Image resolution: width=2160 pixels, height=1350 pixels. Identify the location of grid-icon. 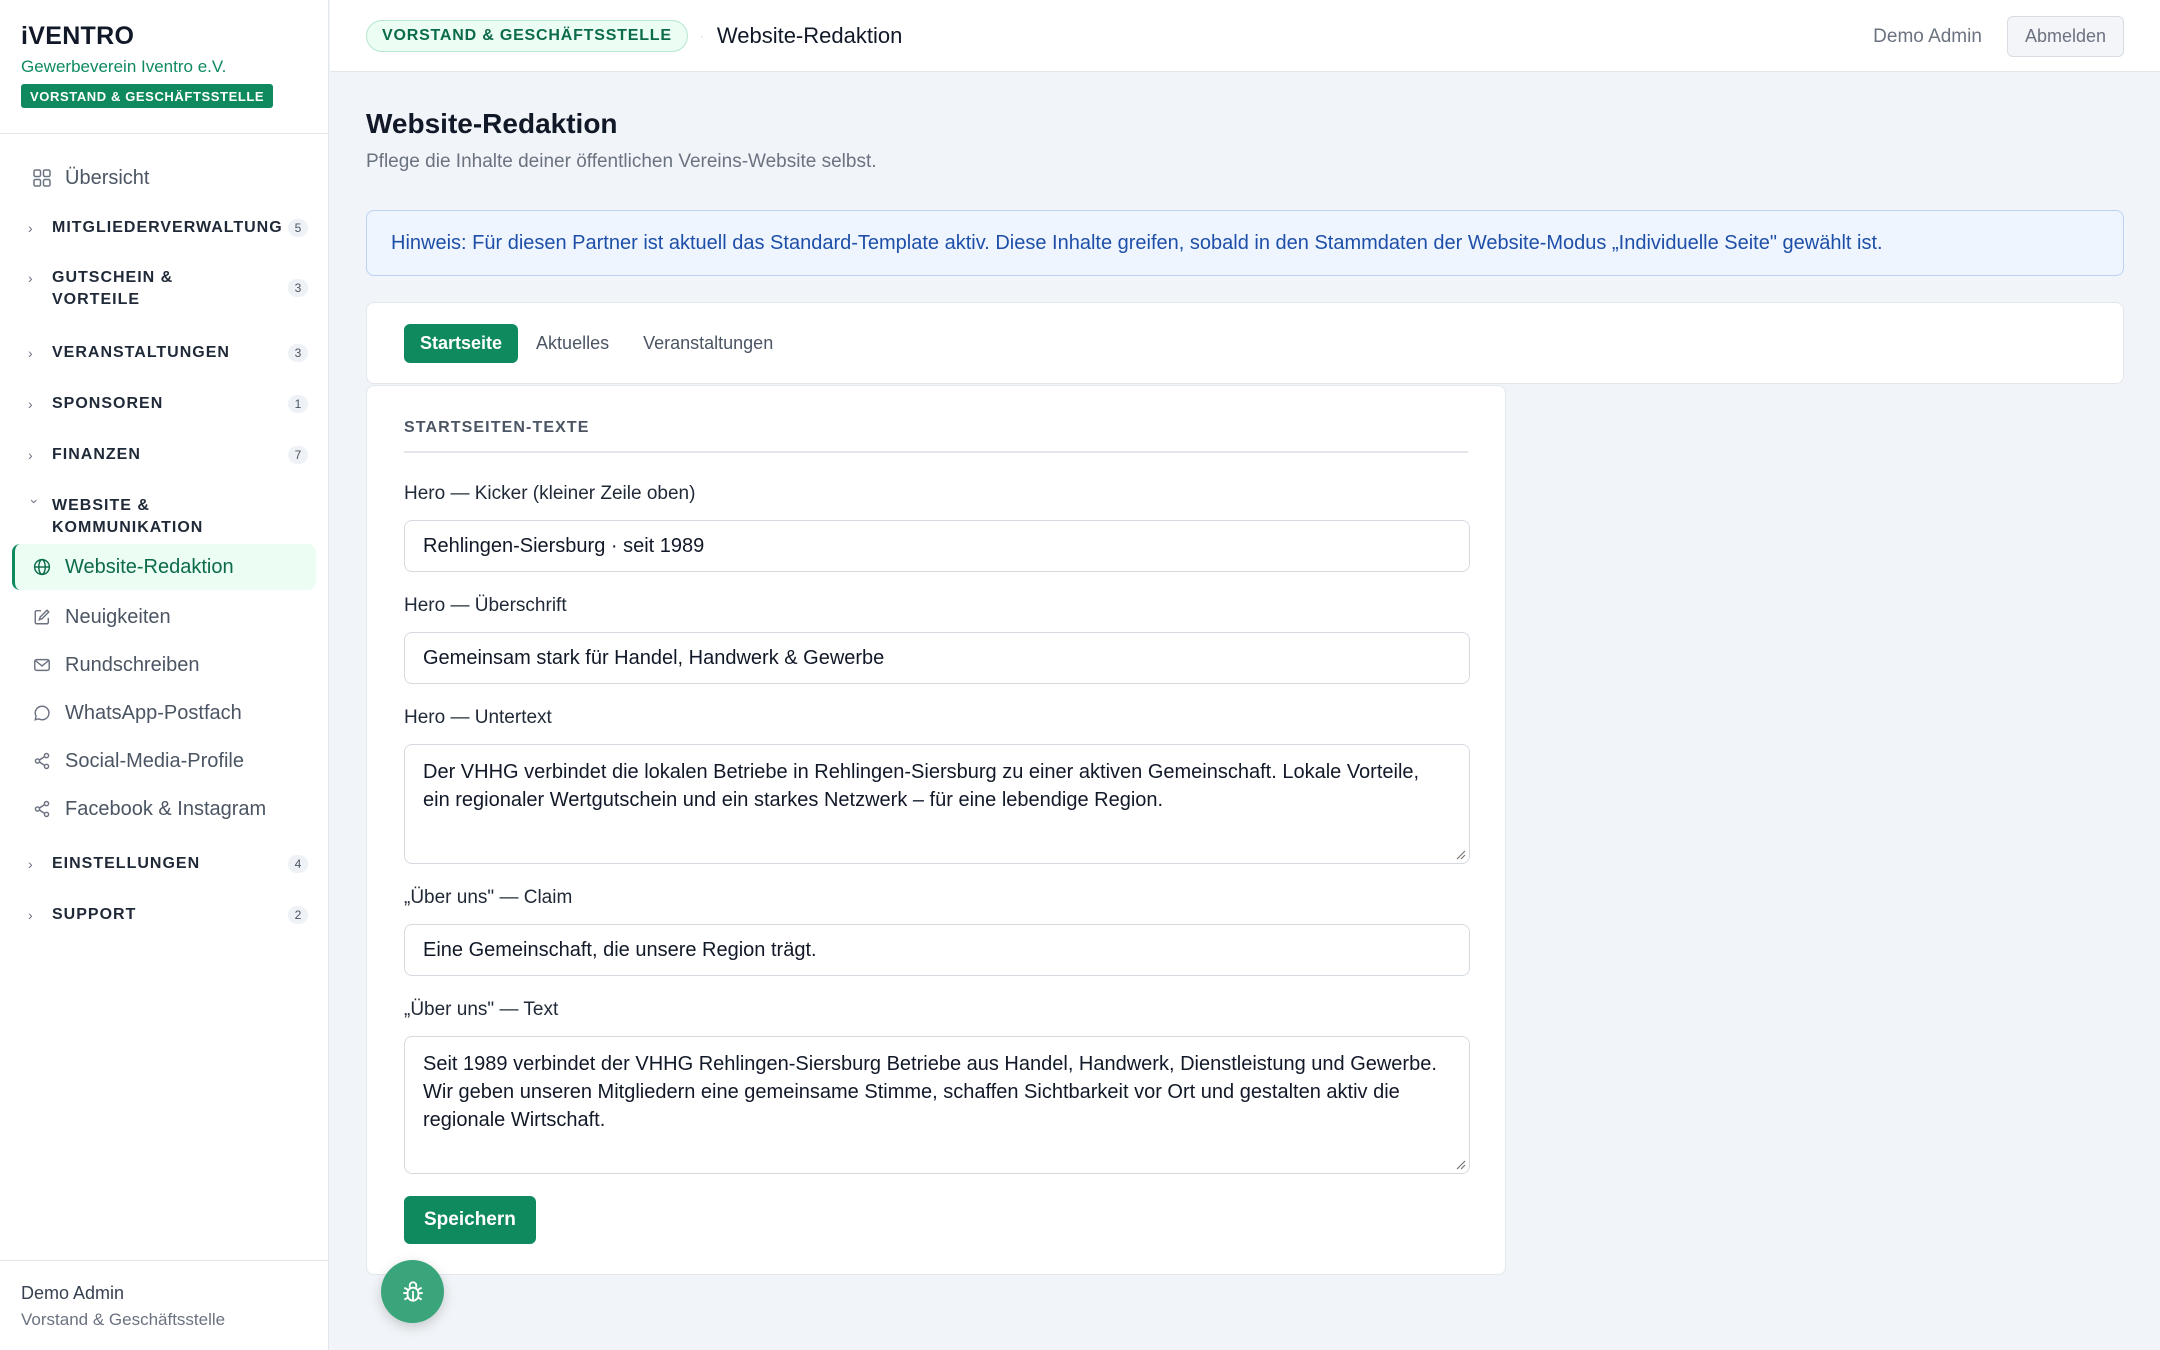
(42, 178).